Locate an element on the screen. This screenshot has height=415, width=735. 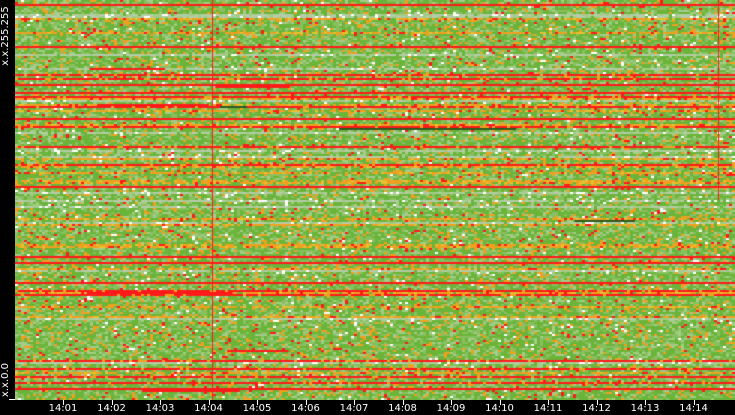
x-tick-label: 14:11 is located at coordinates (548, 408).